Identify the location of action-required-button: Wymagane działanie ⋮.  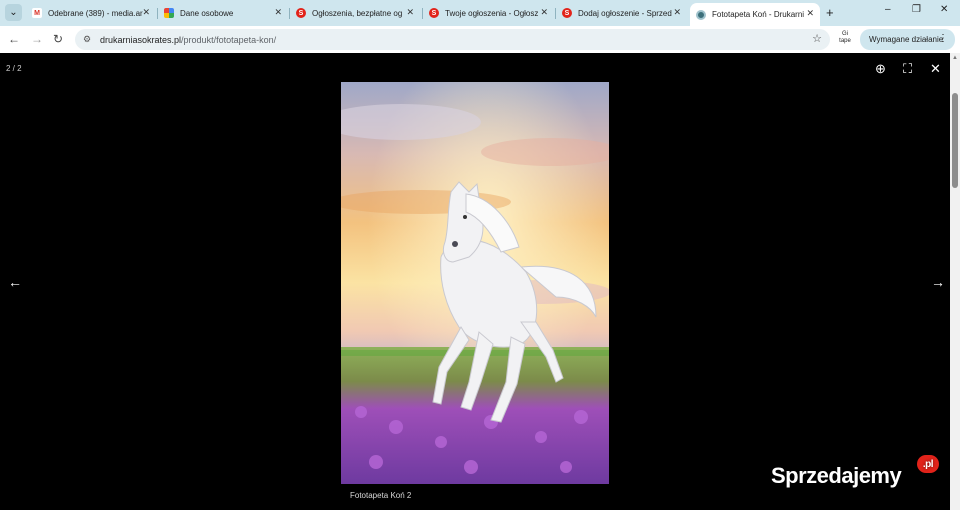
(907, 39).